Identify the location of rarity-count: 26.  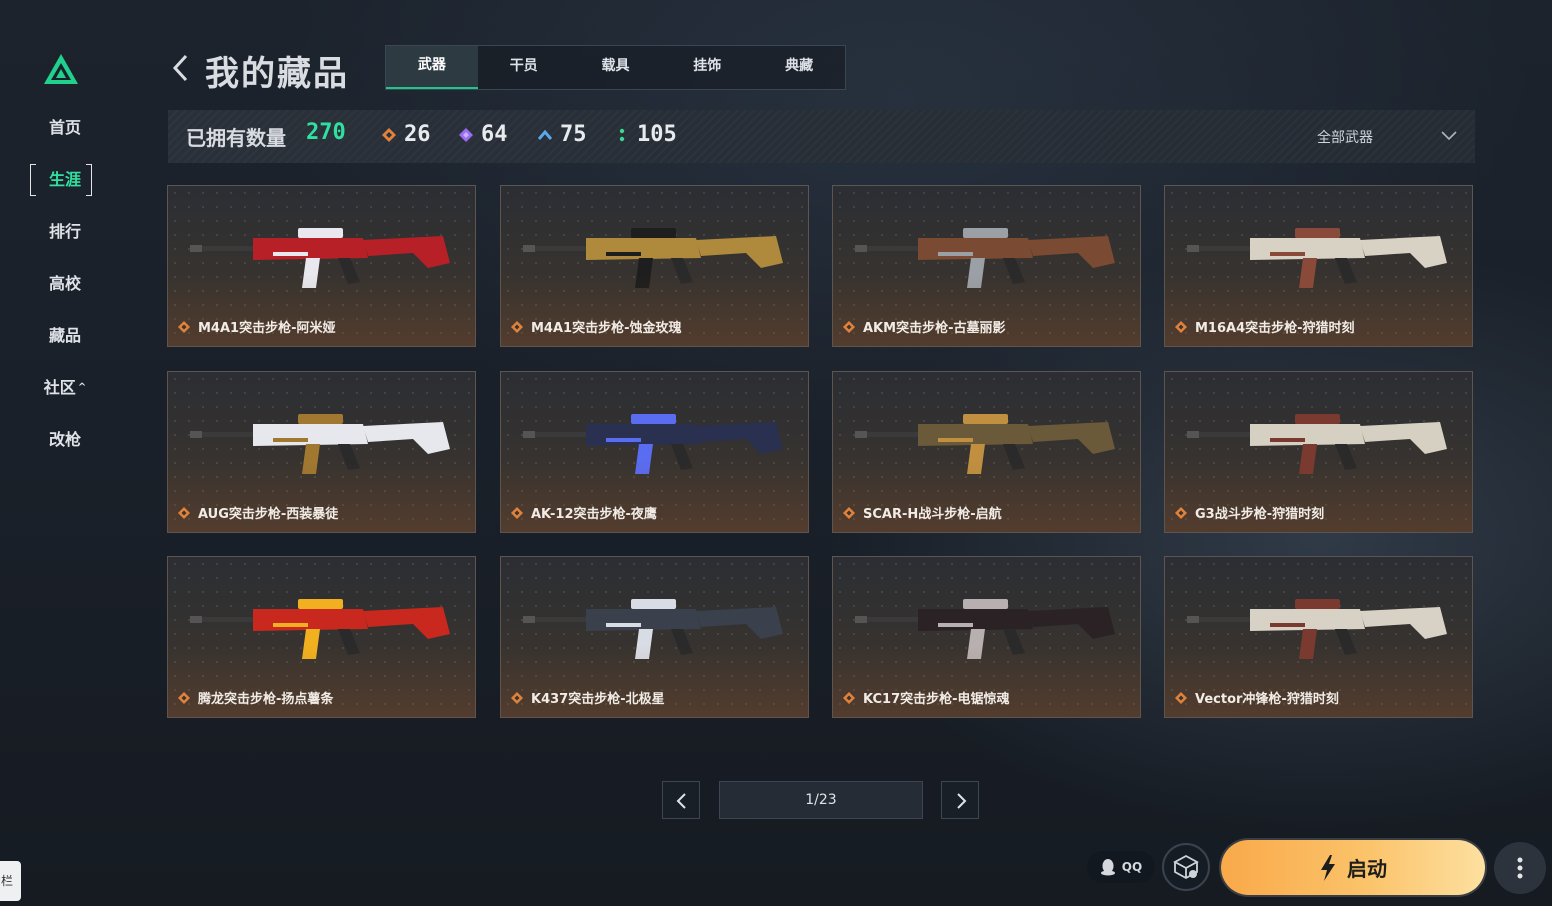
(417, 134).